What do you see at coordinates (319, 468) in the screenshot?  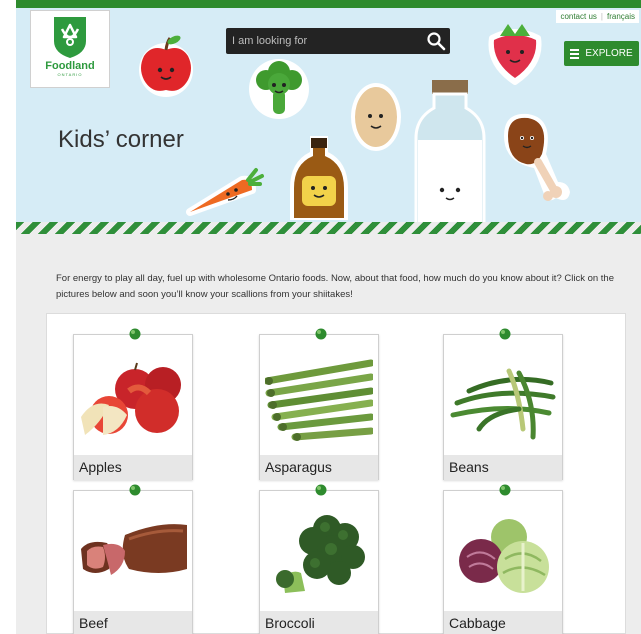 I see `food-card-label: Asparagus` at bounding box center [319, 468].